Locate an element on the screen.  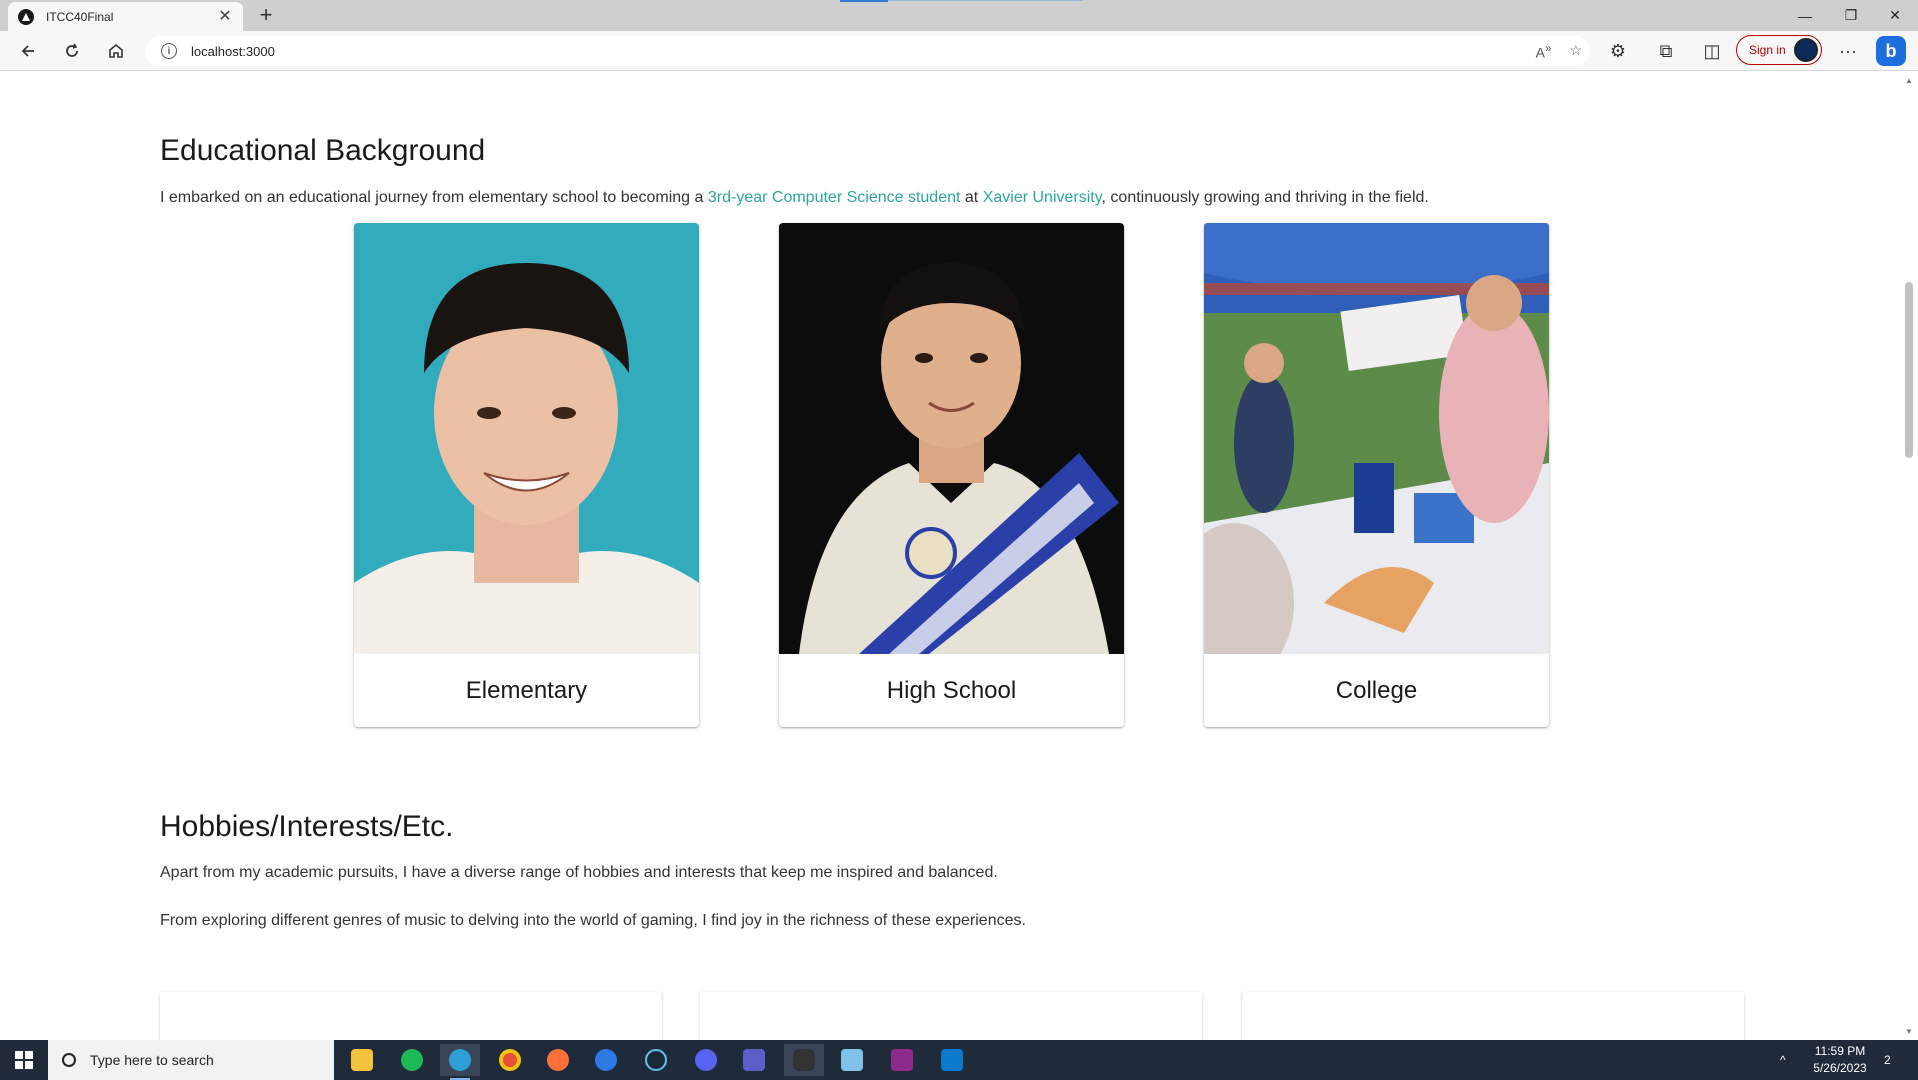
education-card-college: College is located at coordinates (1376, 475).